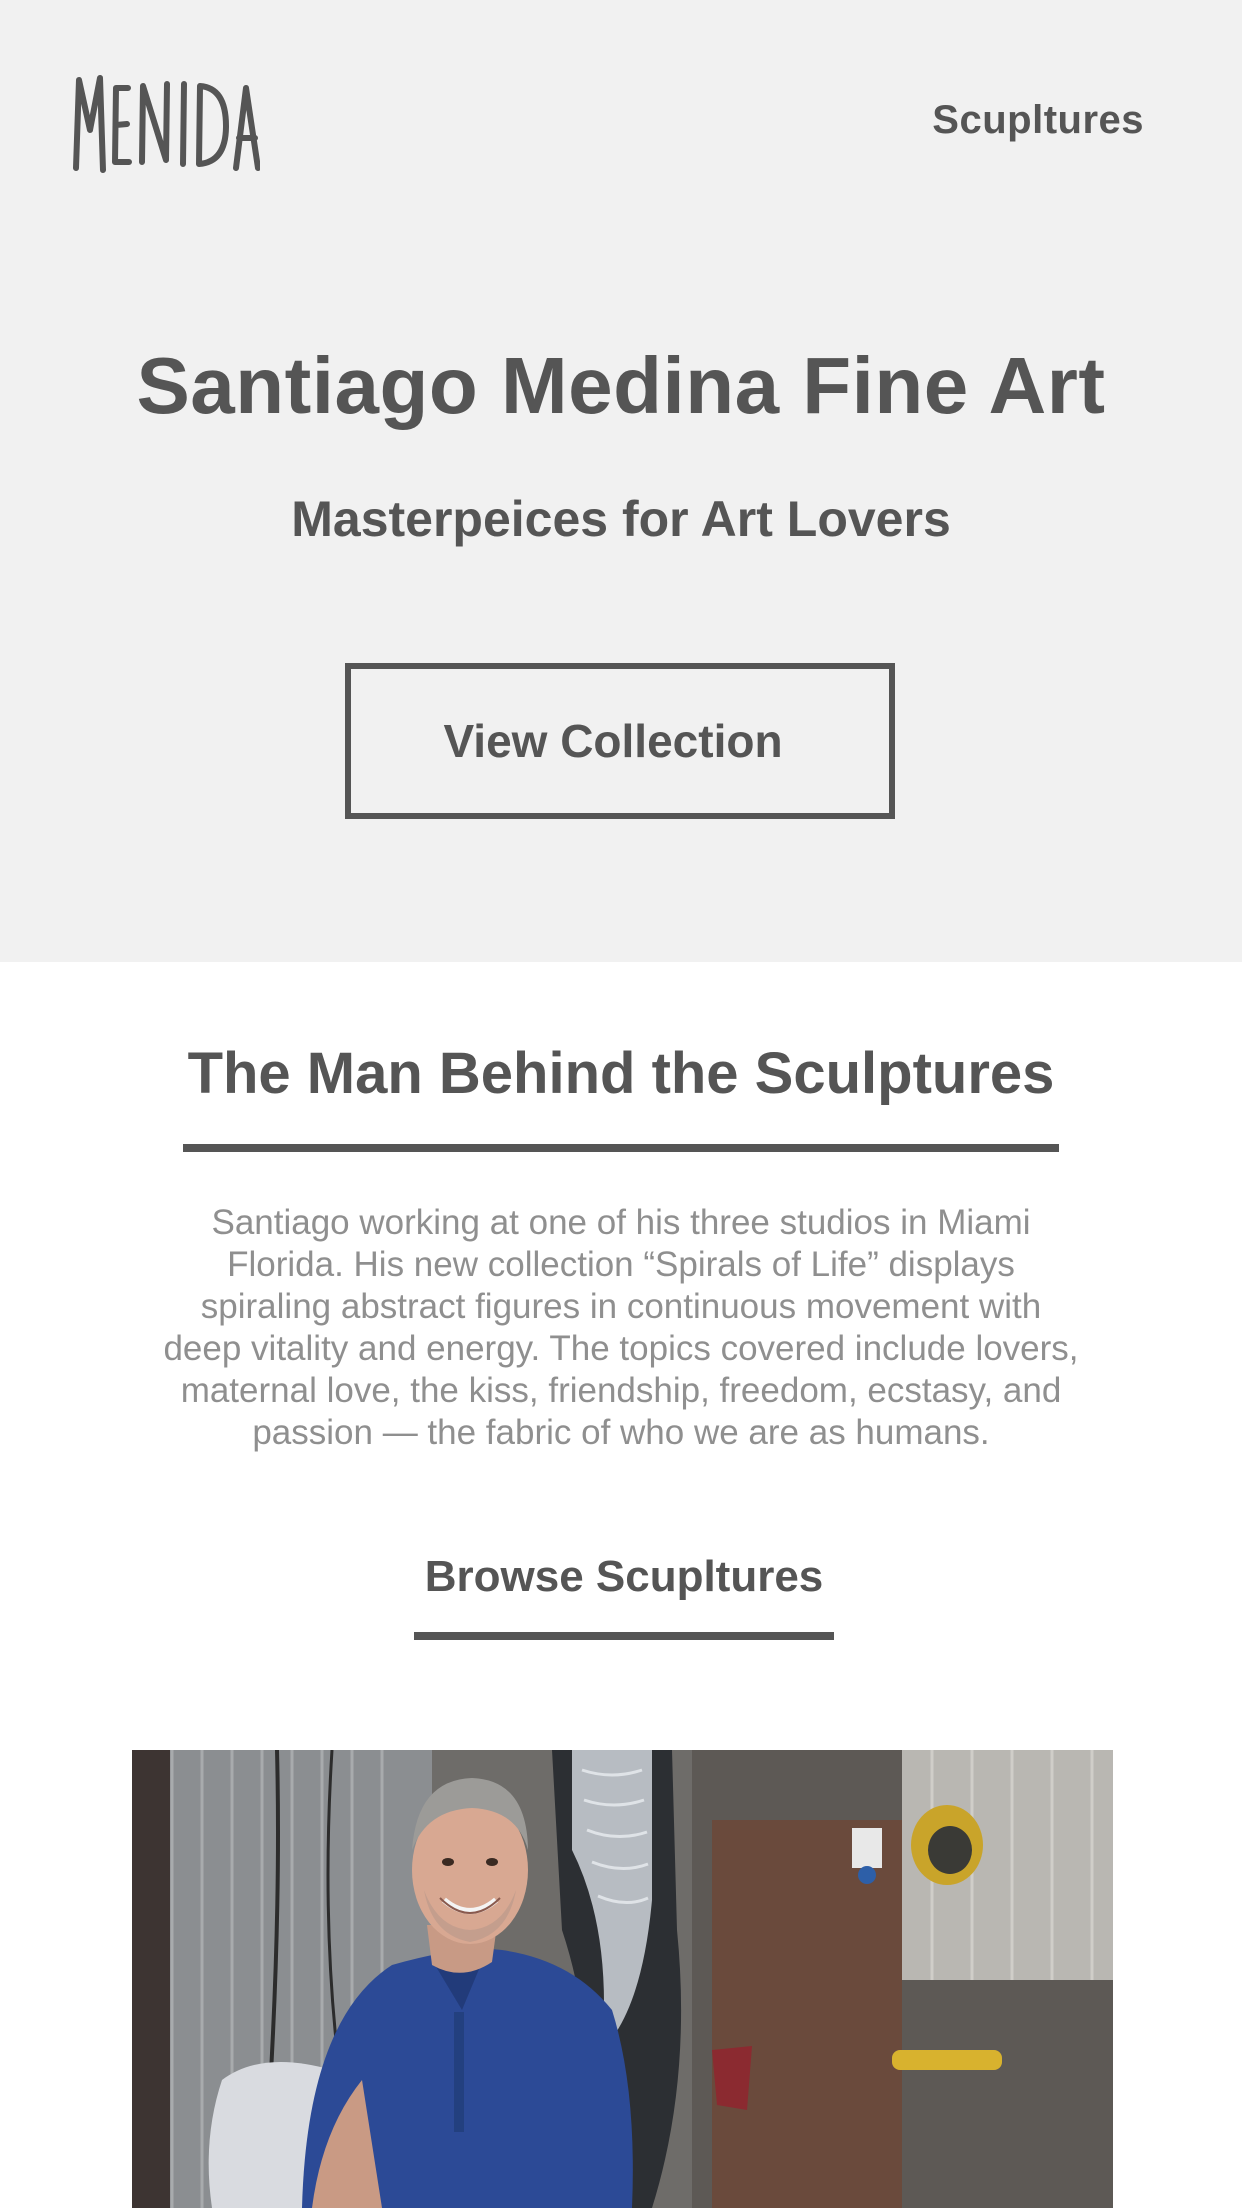 This screenshot has width=1242, height=2208. Describe the element at coordinates (621, 385) in the screenshot. I see `hero-title: Santiago Medina Fine Art` at that location.